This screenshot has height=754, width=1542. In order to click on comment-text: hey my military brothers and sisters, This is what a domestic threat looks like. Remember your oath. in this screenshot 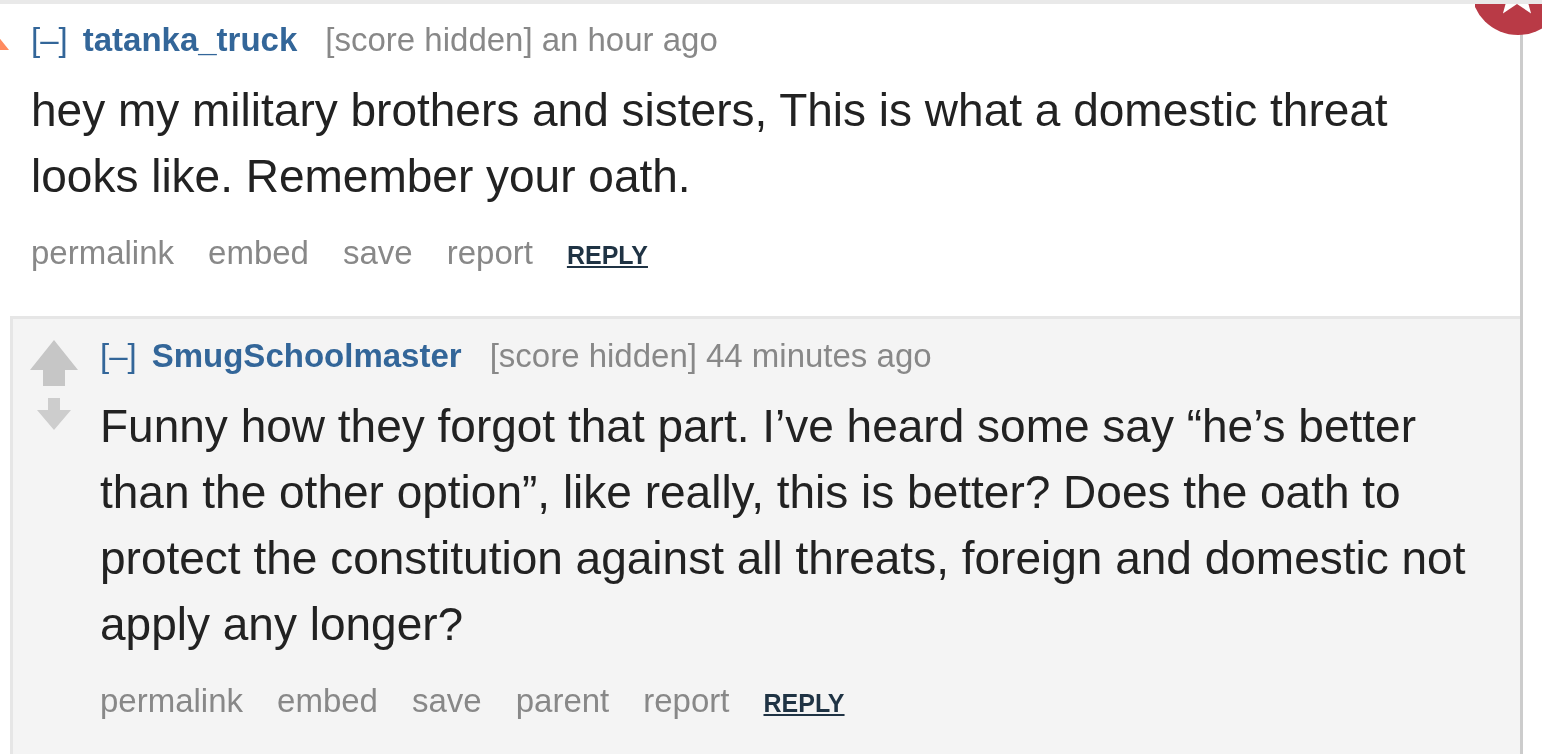, I will do `click(710, 143)`.